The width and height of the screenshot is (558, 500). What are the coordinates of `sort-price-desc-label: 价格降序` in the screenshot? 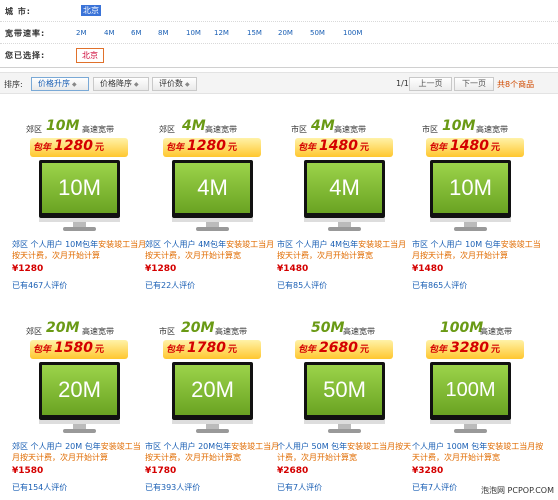 It's located at (116, 83).